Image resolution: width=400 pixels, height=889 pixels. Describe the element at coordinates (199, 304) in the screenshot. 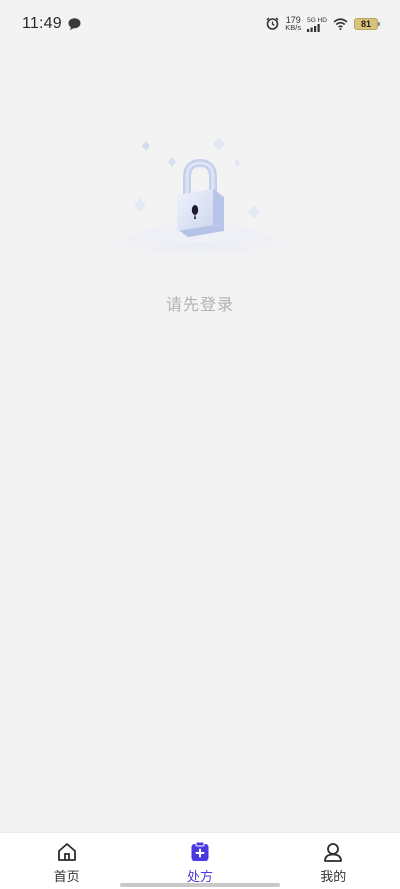

I see `please-login-text: 请先登录` at that location.